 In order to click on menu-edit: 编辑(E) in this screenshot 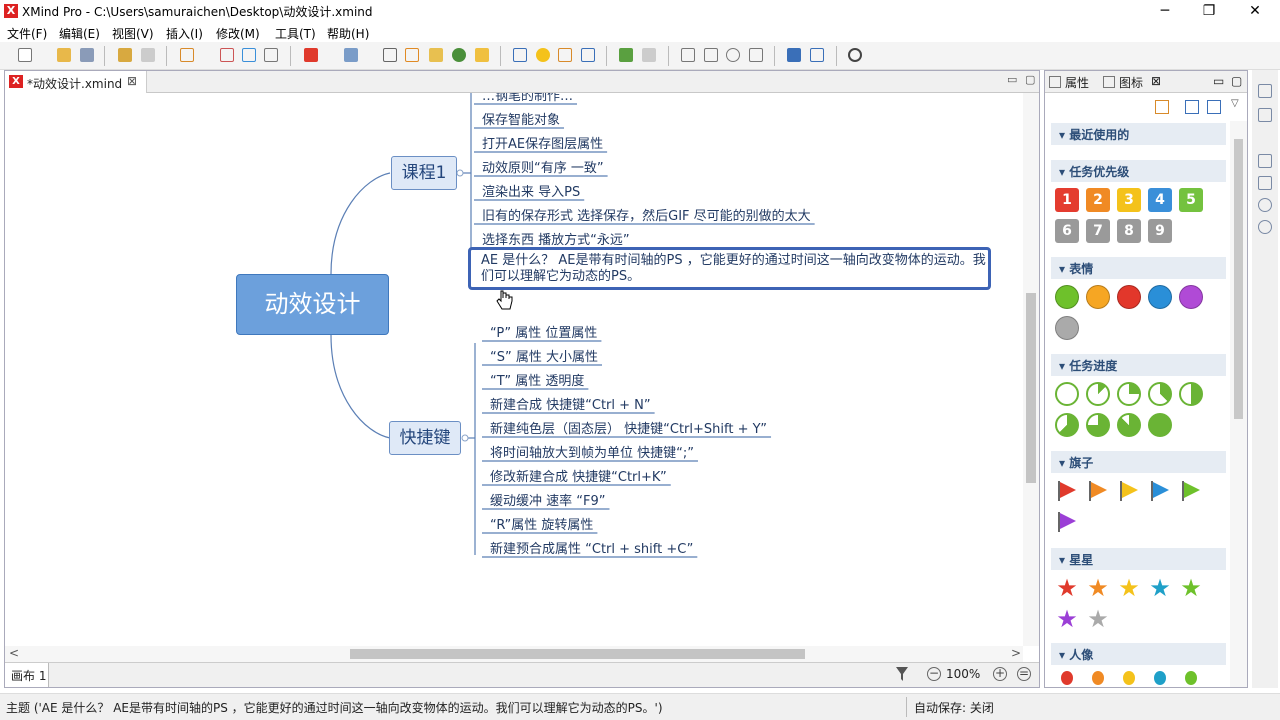, I will do `click(79, 33)`.